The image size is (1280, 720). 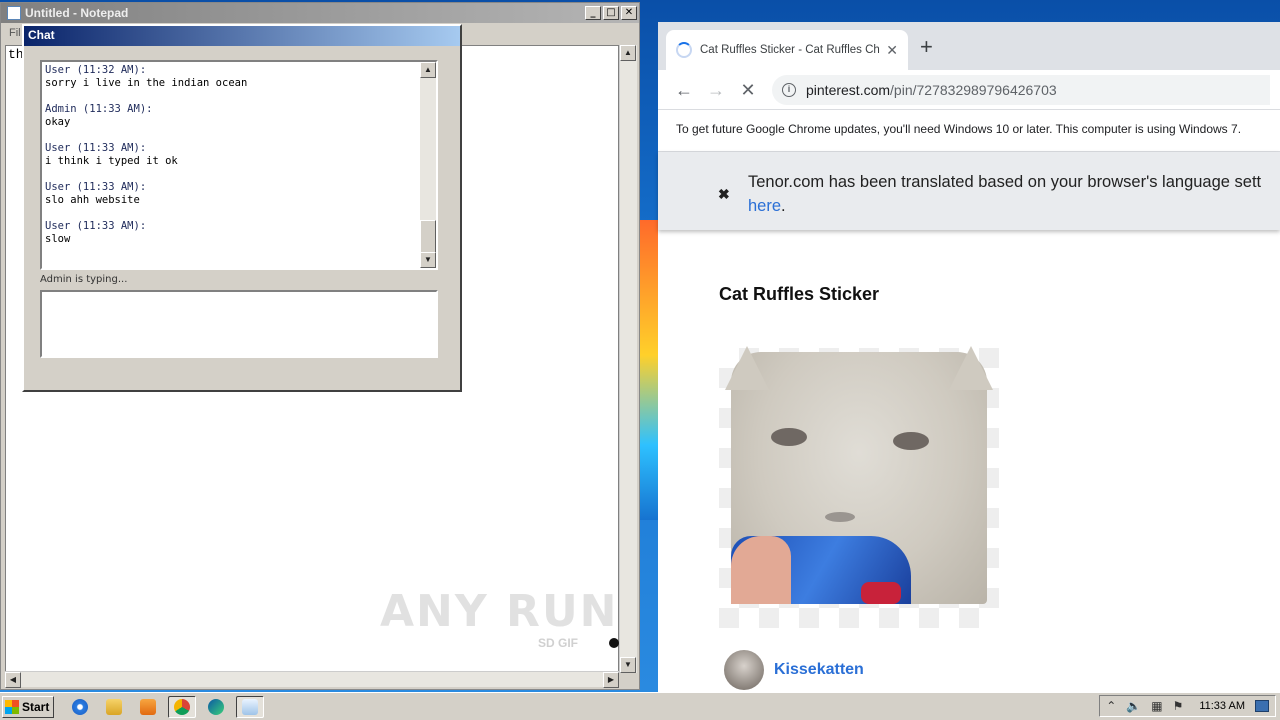 What do you see at coordinates (724, 194) in the screenshot?
I see `close-icon: ✖` at bounding box center [724, 194].